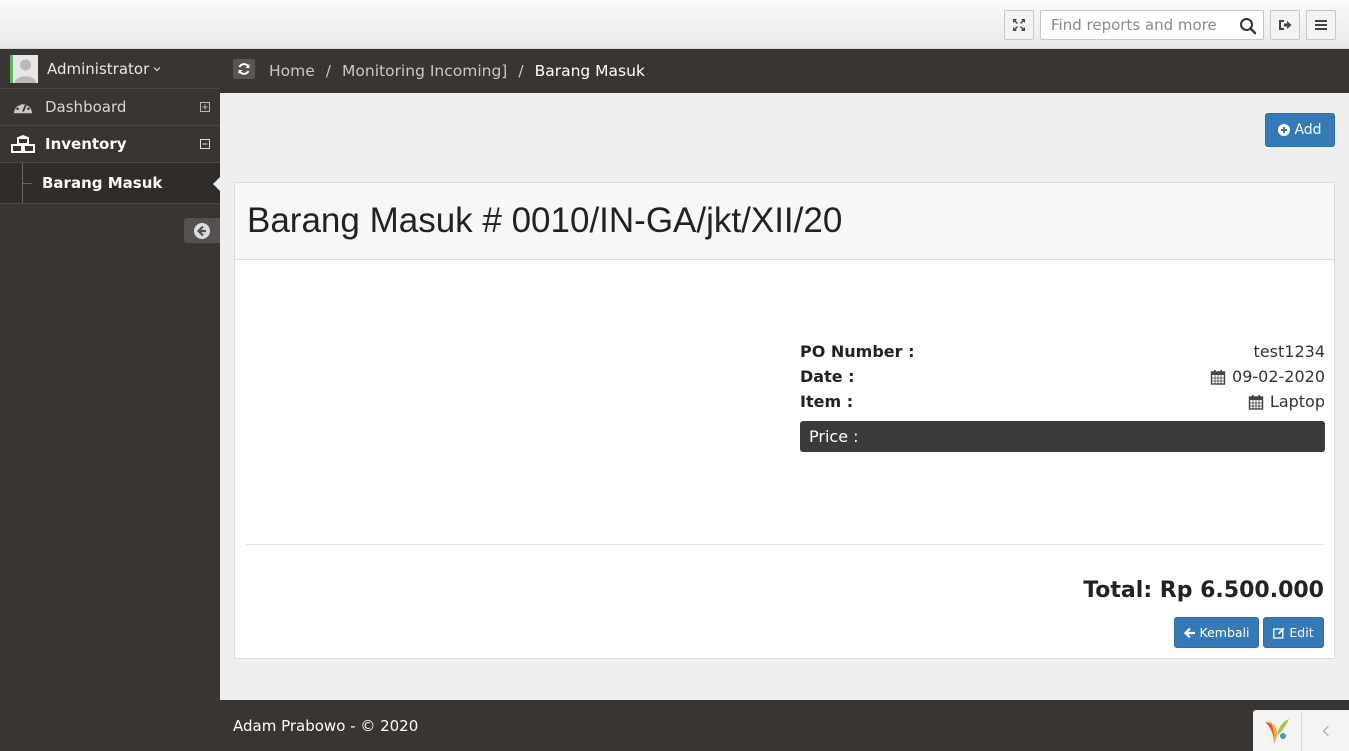 Image resolution: width=1349 pixels, height=751 pixels. Describe the element at coordinates (326, 726) in the screenshot. I see `footer-copyright: Adam Prabowo - © 2020` at that location.